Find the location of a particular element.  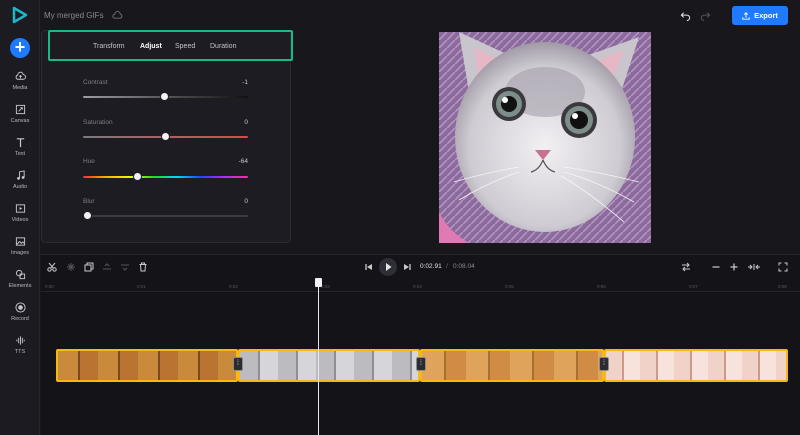

resize-icon is located at coordinates (20, 109).